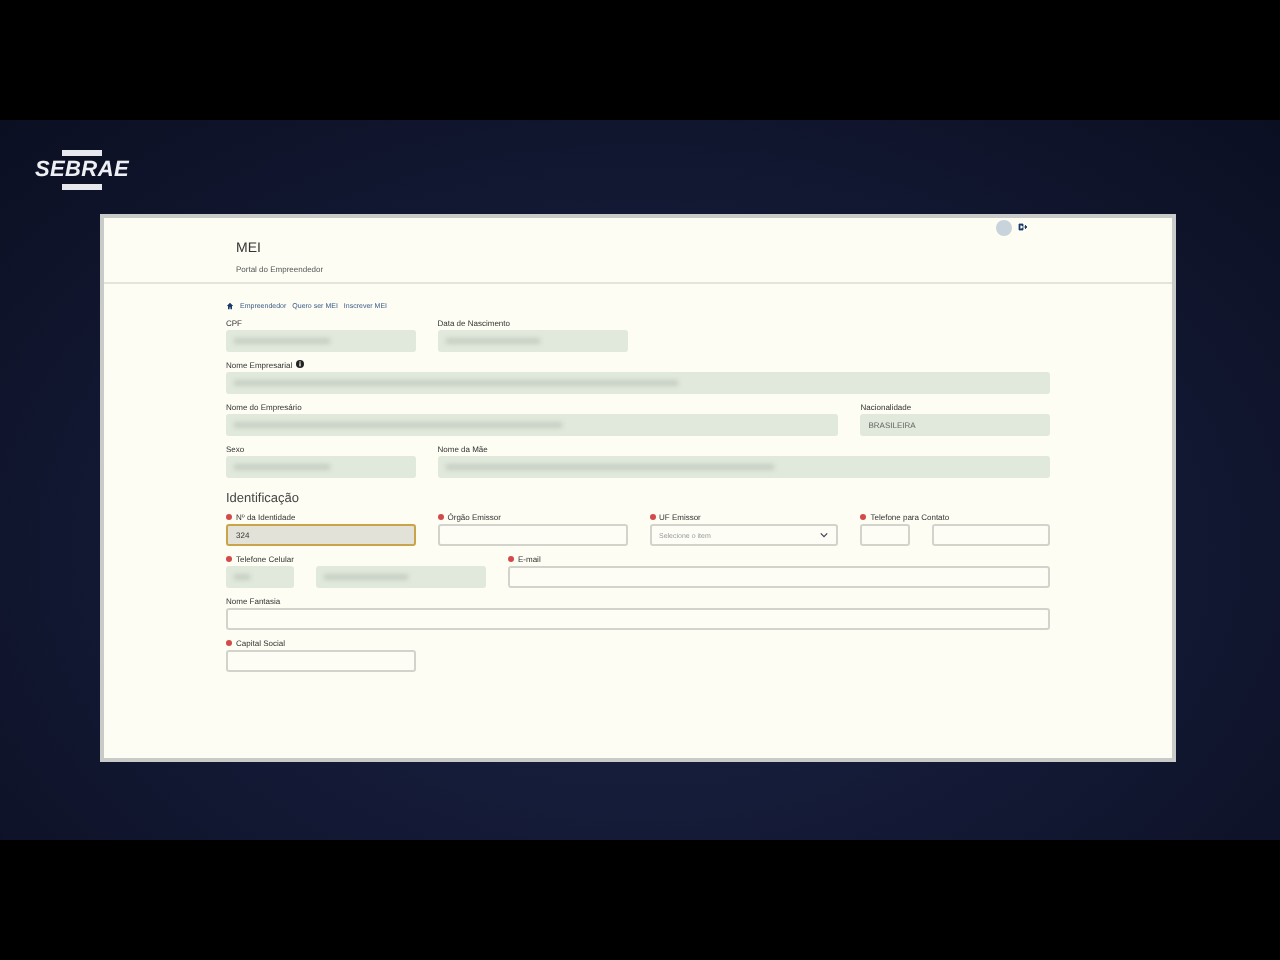 Image resolution: width=1280 pixels, height=960 pixels. What do you see at coordinates (82, 170) in the screenshot?
I see `logo: SEBRAE` at bounding box center [82, 170].